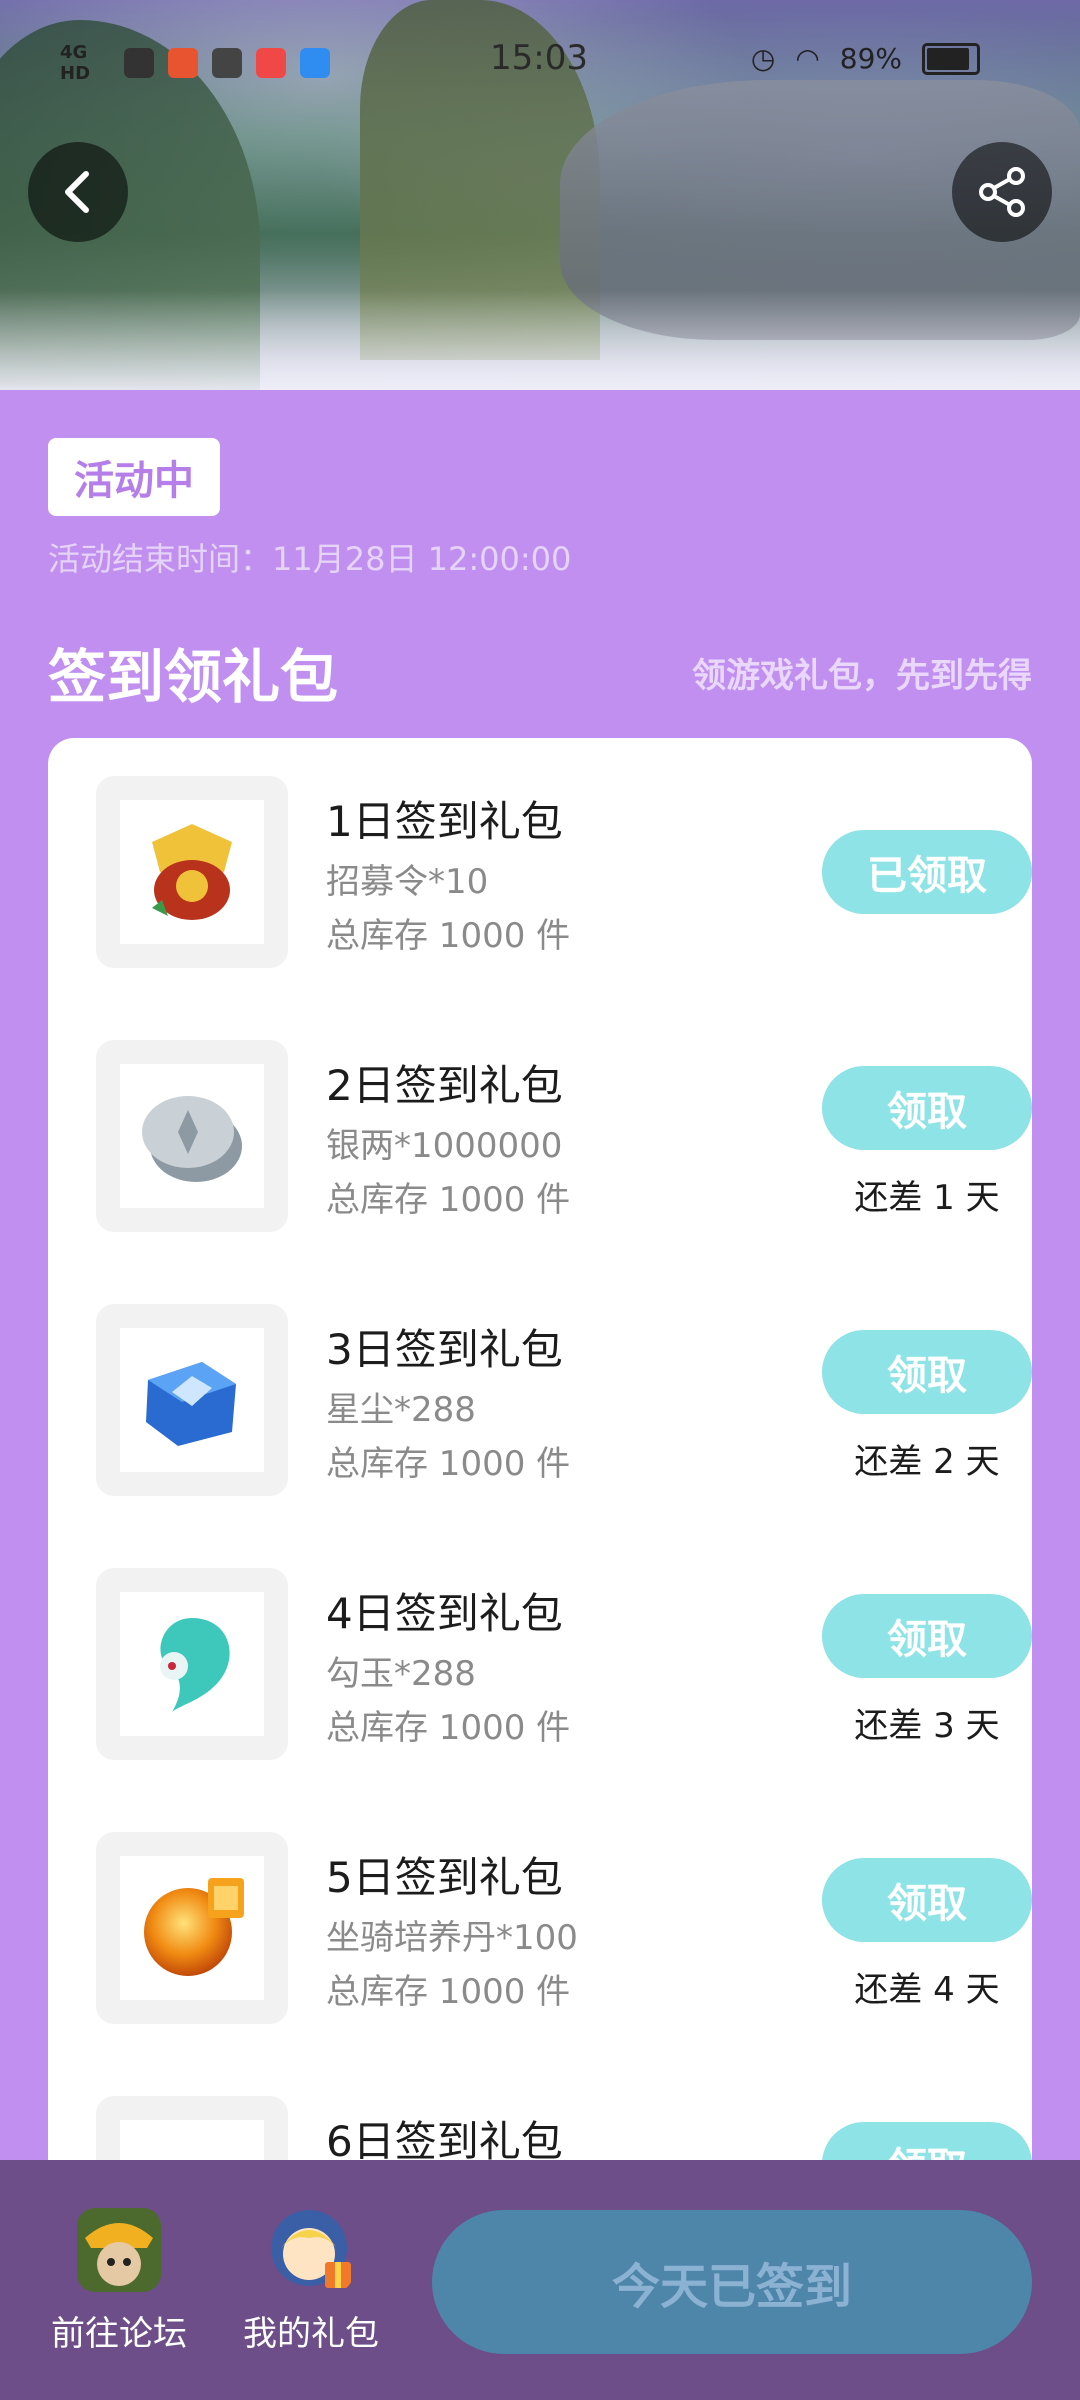 The height and width of the screenshot is (2400, 1080). What do you see at coordinates (401, 1410) in the screenshot?
I see `gift-content: 星尘*288` at bounding box center [401, 1410].